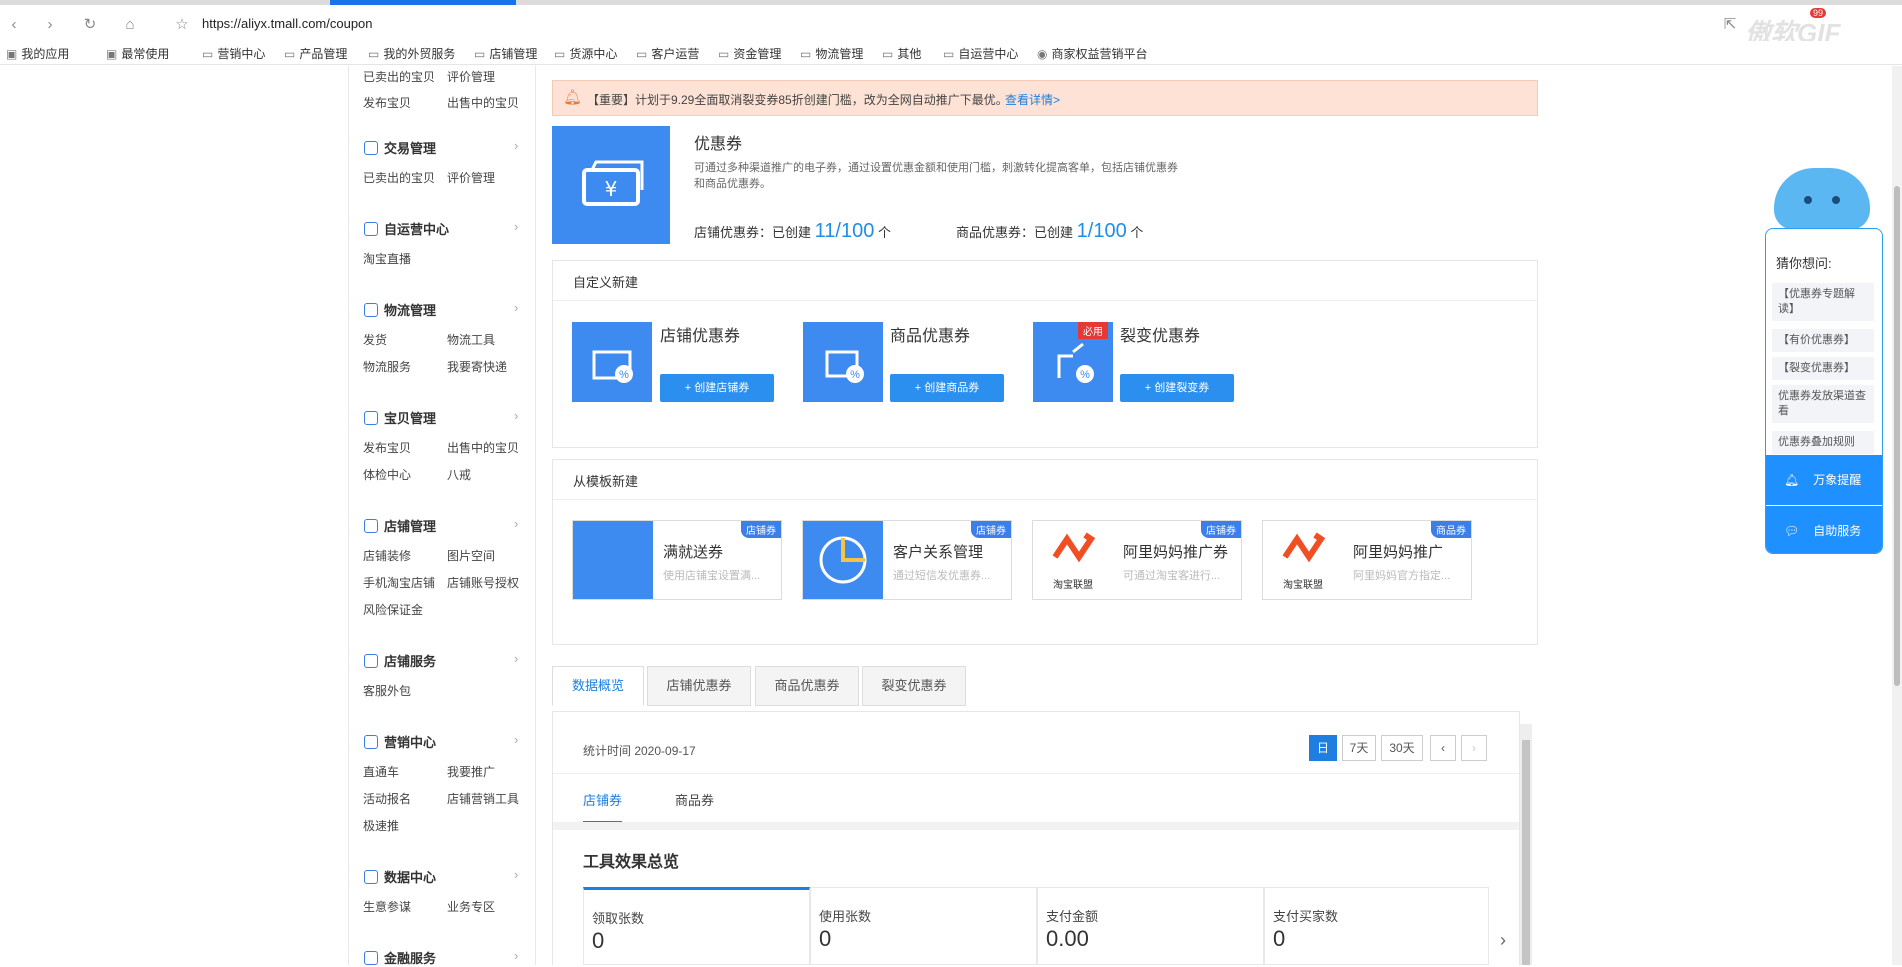 The image size is (1902, 967). Describe the element at coordinates (1823, 340) in the screenshot. I see `widget-question: 【有价优惠券】` at that location.